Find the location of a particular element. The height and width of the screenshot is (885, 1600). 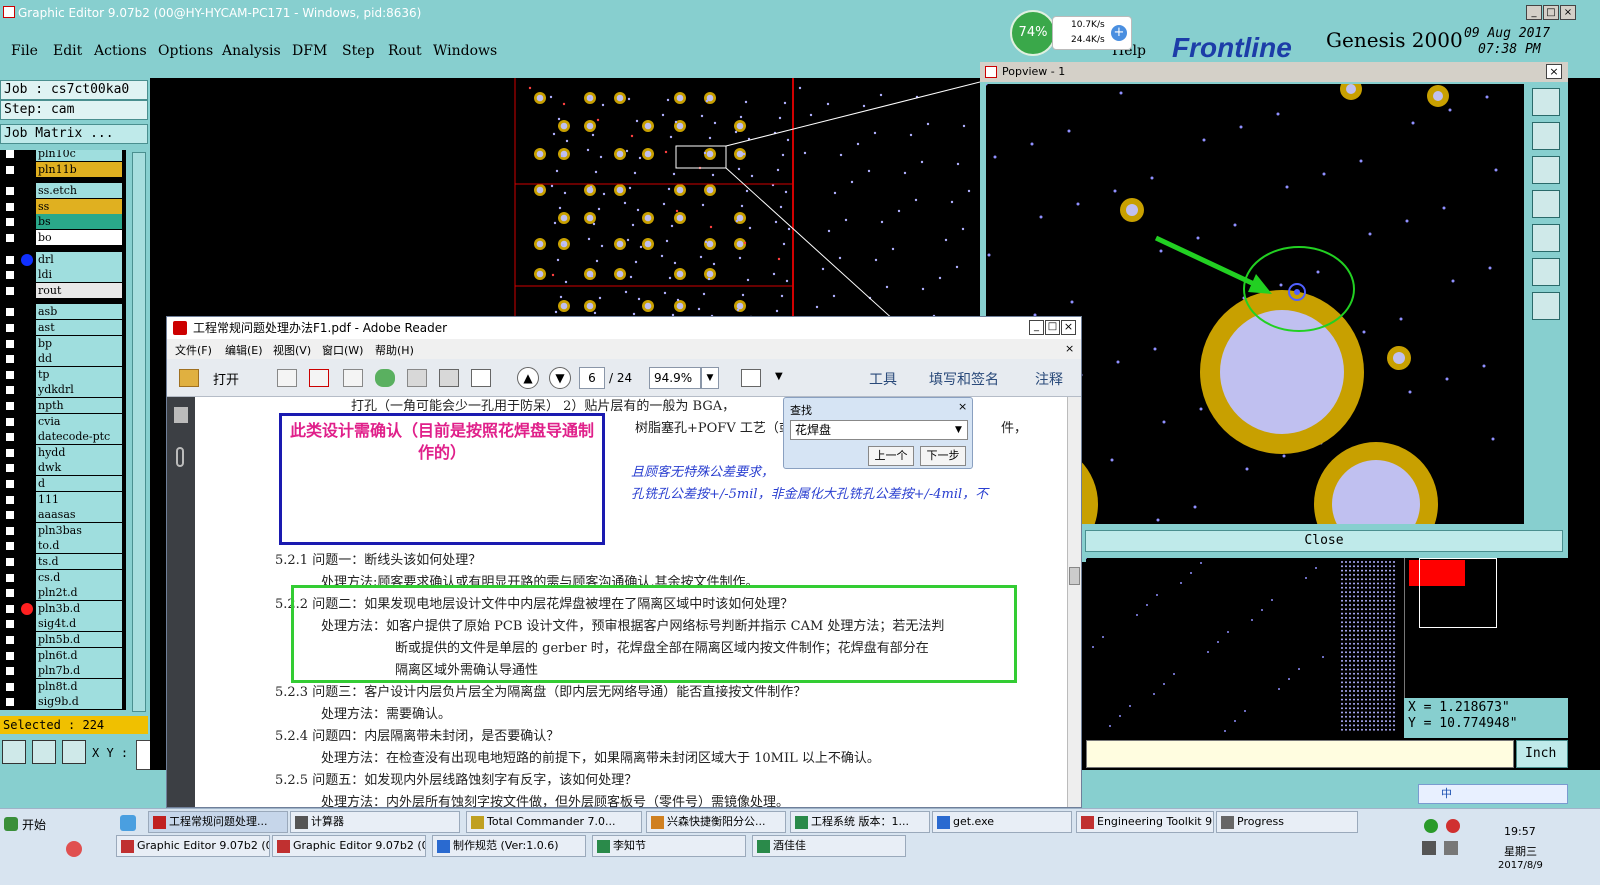

find-input: 花焊盘 ▼ is located at coordinates (879, 430).